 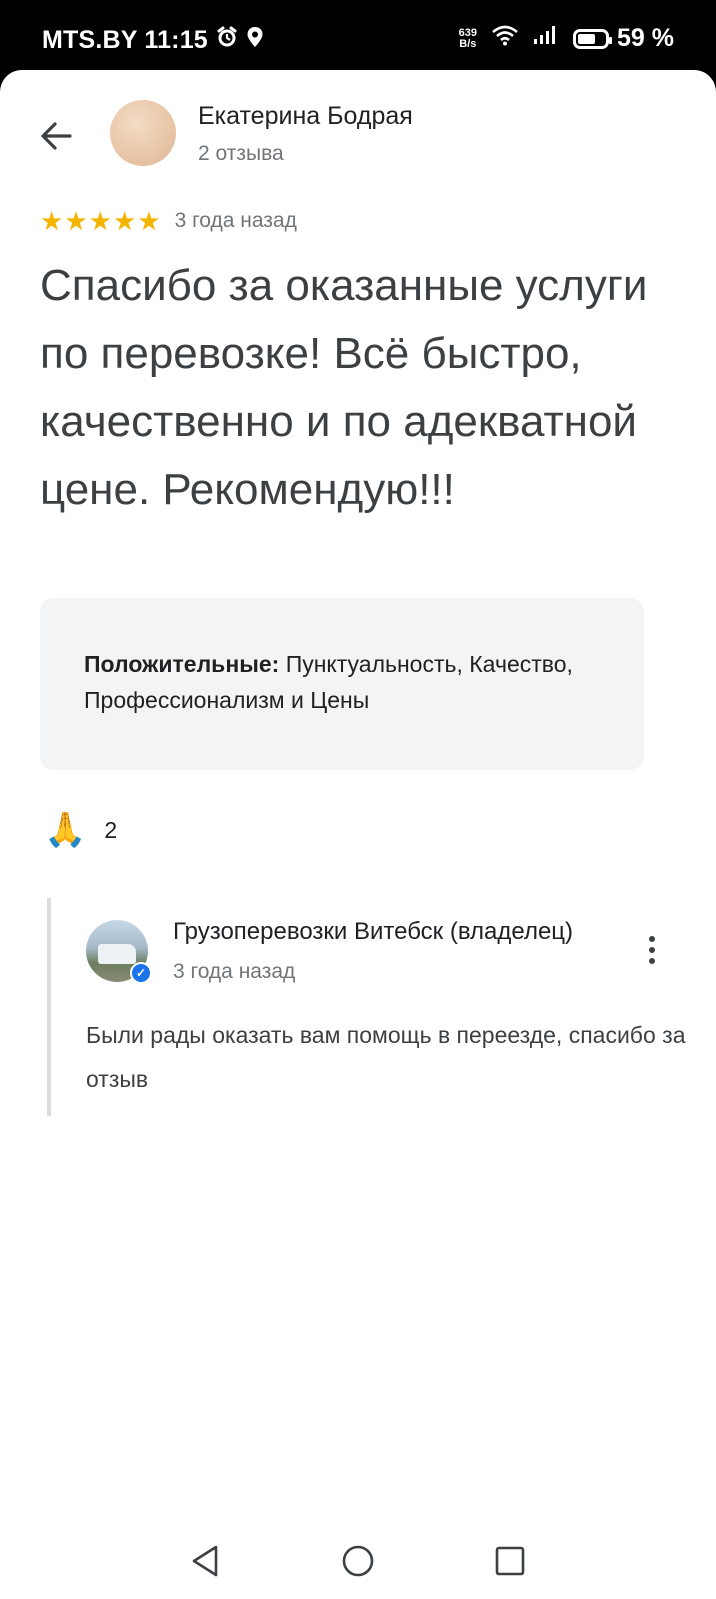 I want to click on author-review-count: 2 отзыва, so click(x=241, y=153).